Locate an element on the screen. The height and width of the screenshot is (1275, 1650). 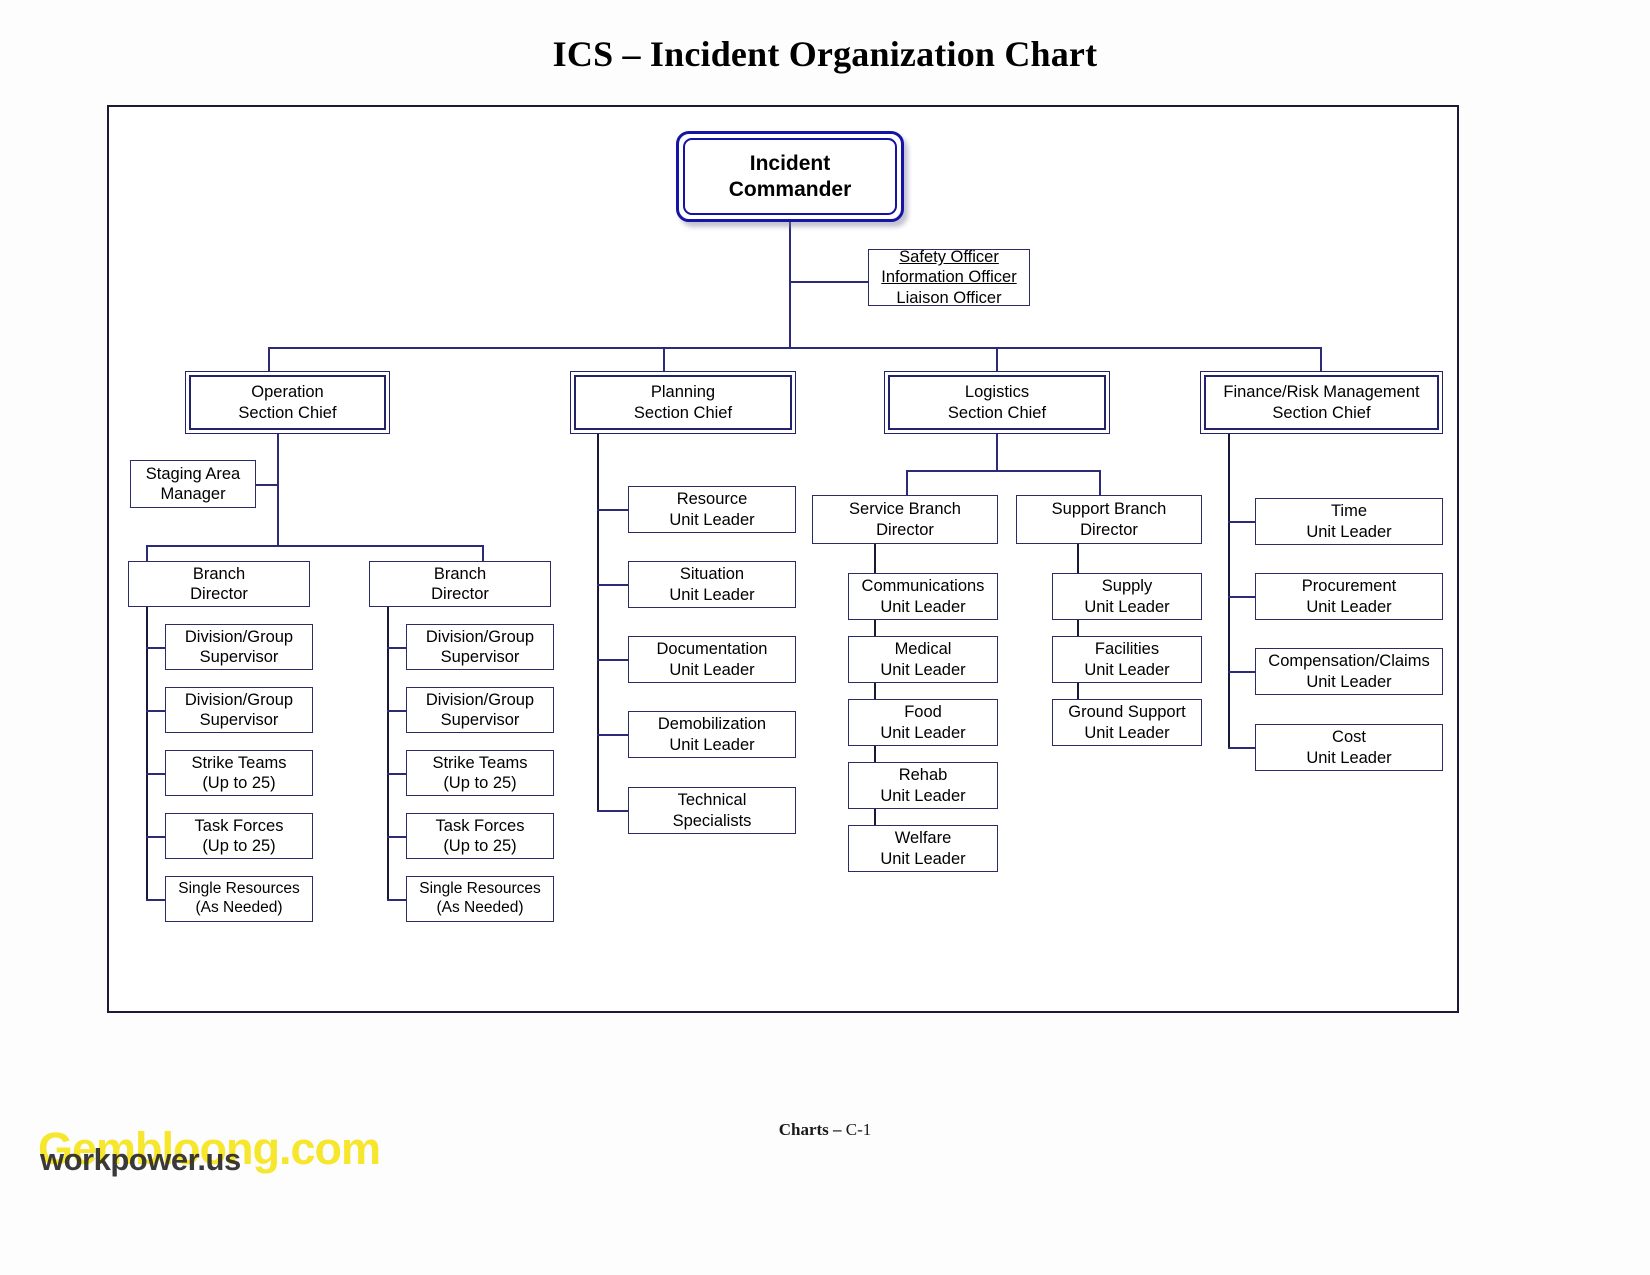
watermark-workpower: workpower.us is located at coordinates (140, 1159).